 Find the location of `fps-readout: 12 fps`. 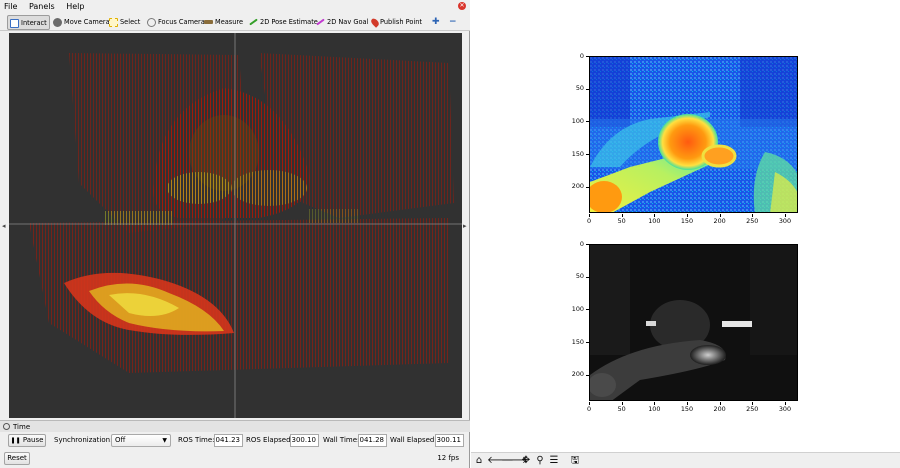

fps-readout: 12 fps is located at coordinates (448, 458).